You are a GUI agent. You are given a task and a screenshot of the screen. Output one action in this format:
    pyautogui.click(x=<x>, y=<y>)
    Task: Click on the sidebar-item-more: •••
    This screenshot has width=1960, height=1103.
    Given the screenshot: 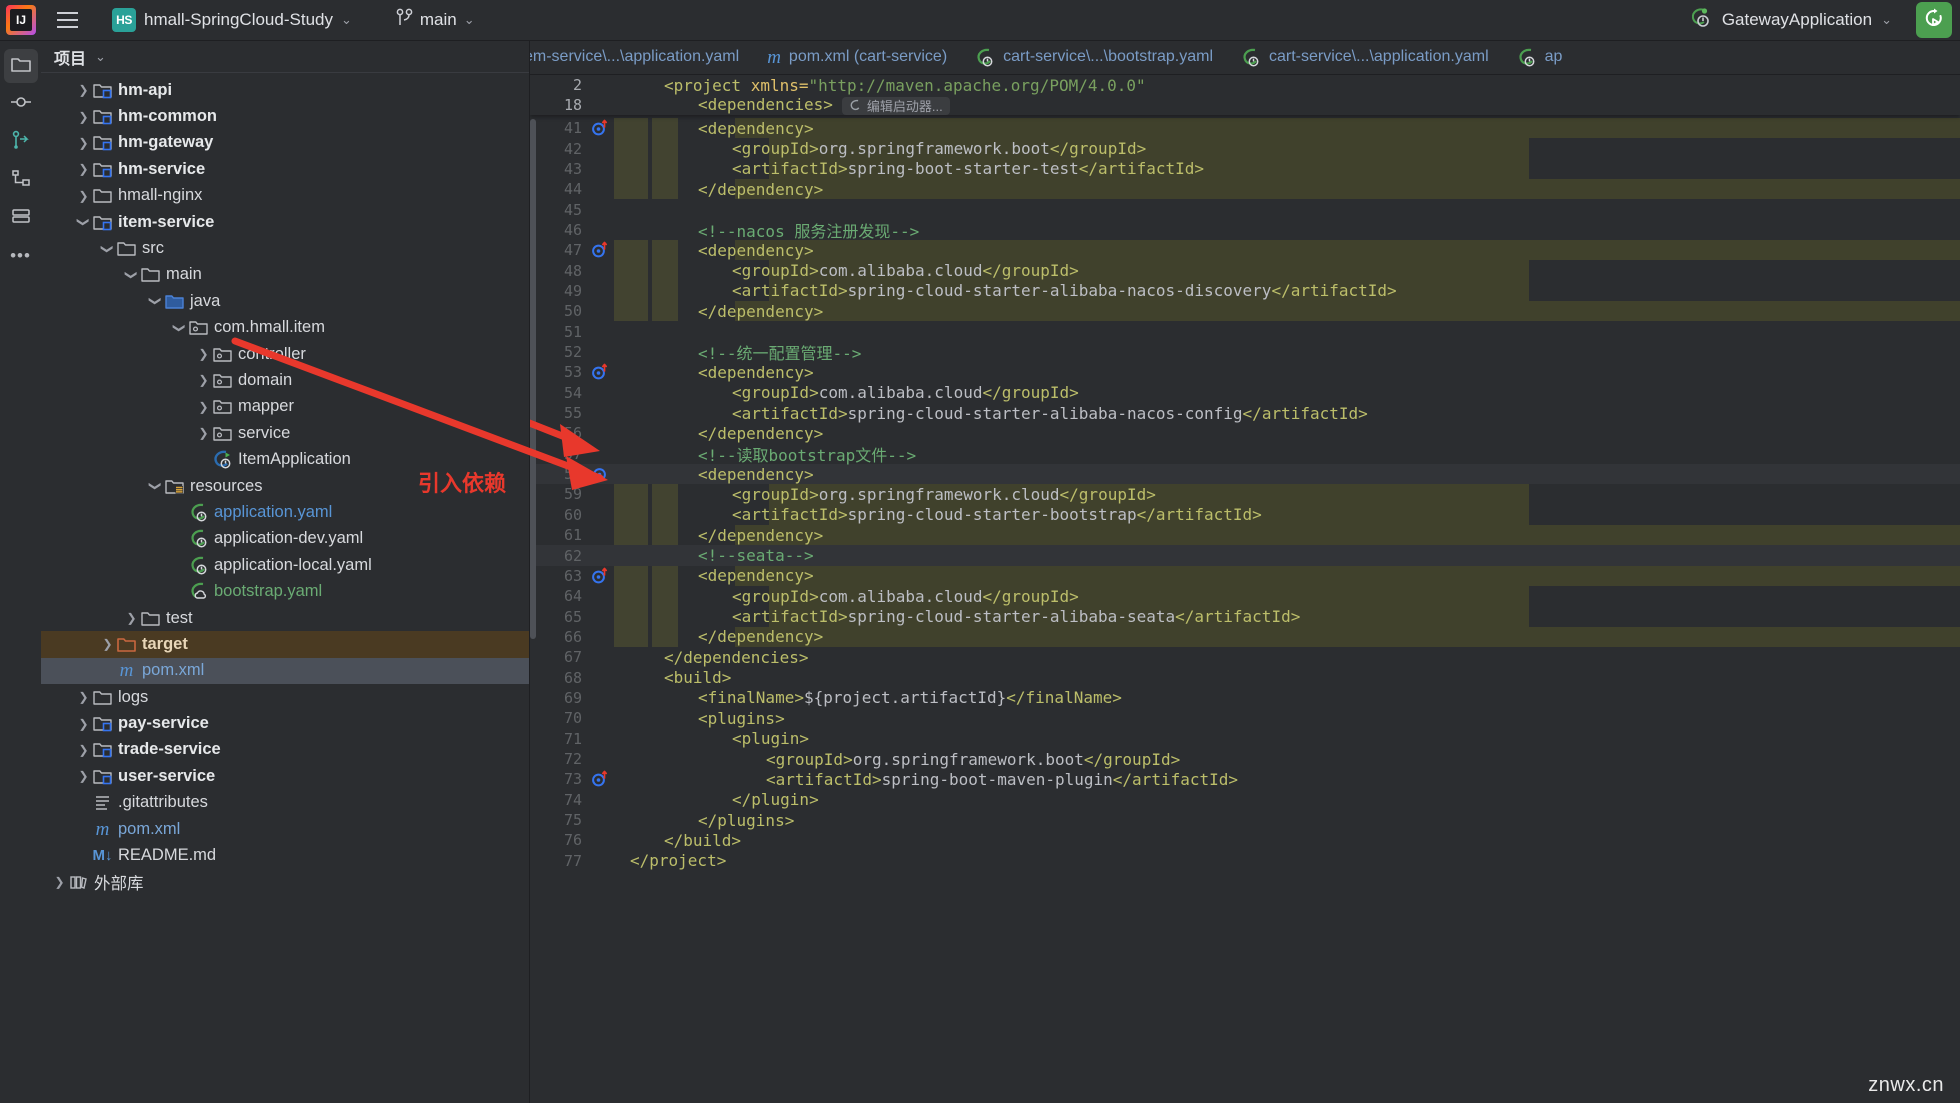 What is the action you would take?
    pyautogui.click(x=21, y=256)
    